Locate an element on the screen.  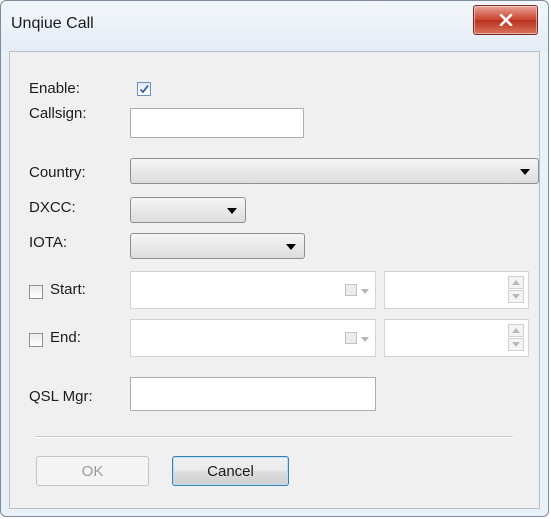
dxcc-select is located at coordinates (188, 210).